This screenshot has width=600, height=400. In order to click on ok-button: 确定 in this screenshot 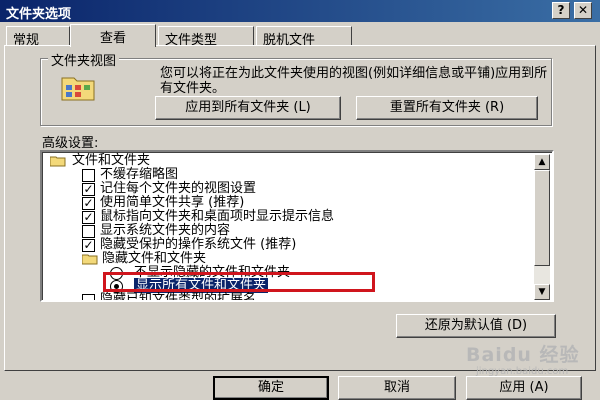, I will do `click(271, 388)`.